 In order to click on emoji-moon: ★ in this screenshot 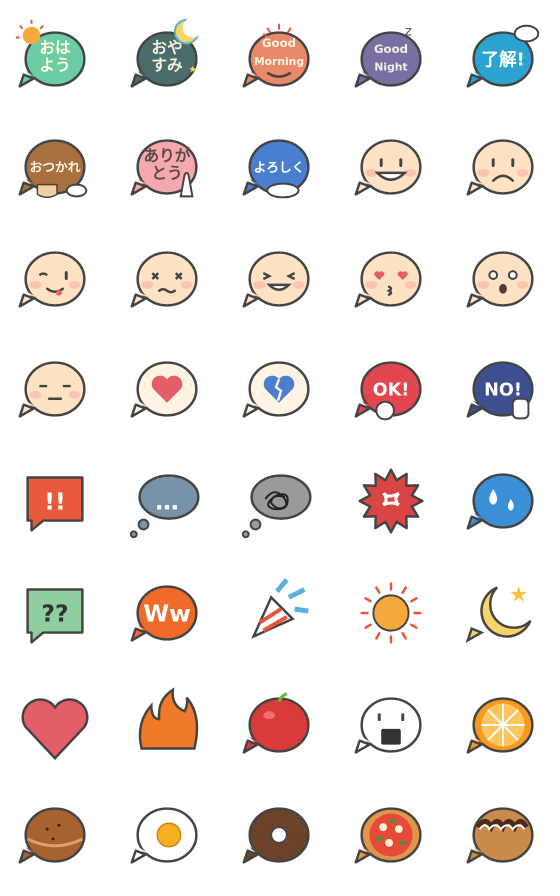, I will do `click(503, 613)`.